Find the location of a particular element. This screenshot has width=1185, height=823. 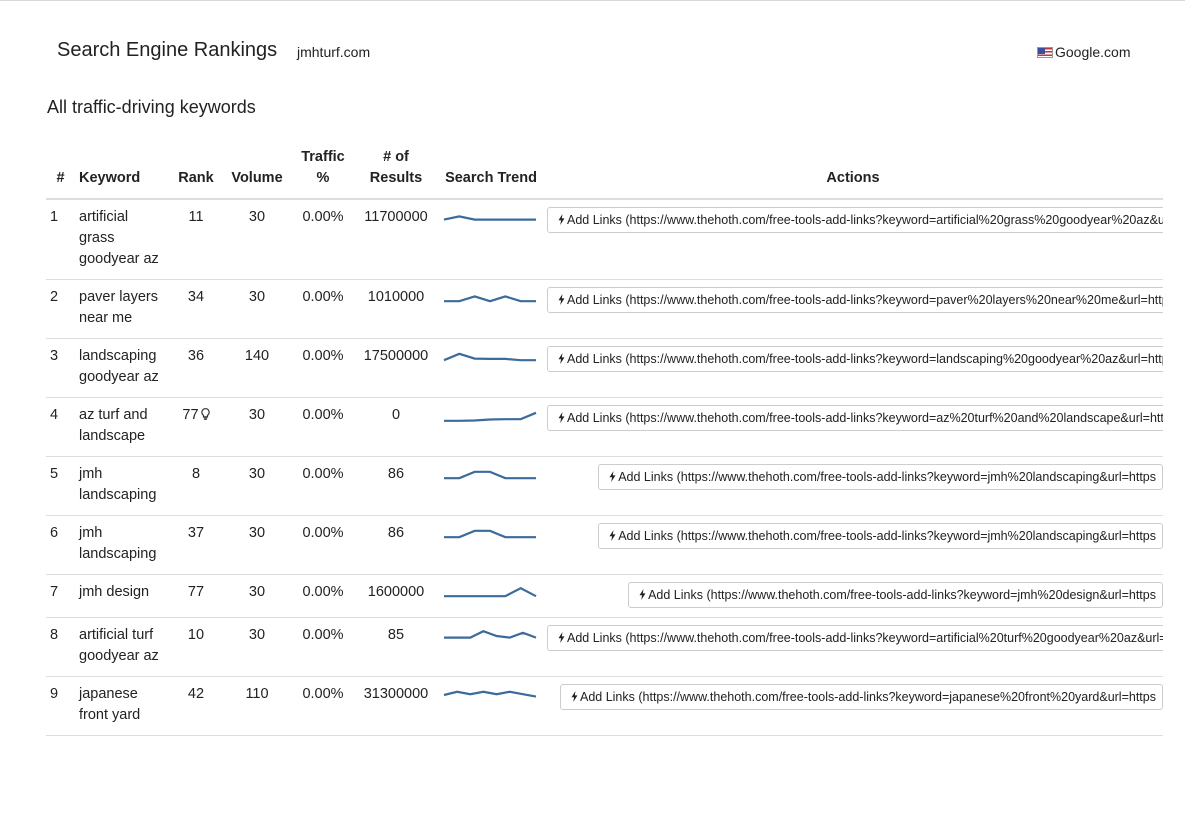

col-header-results: # of Results is located at coordinates (396, 169).